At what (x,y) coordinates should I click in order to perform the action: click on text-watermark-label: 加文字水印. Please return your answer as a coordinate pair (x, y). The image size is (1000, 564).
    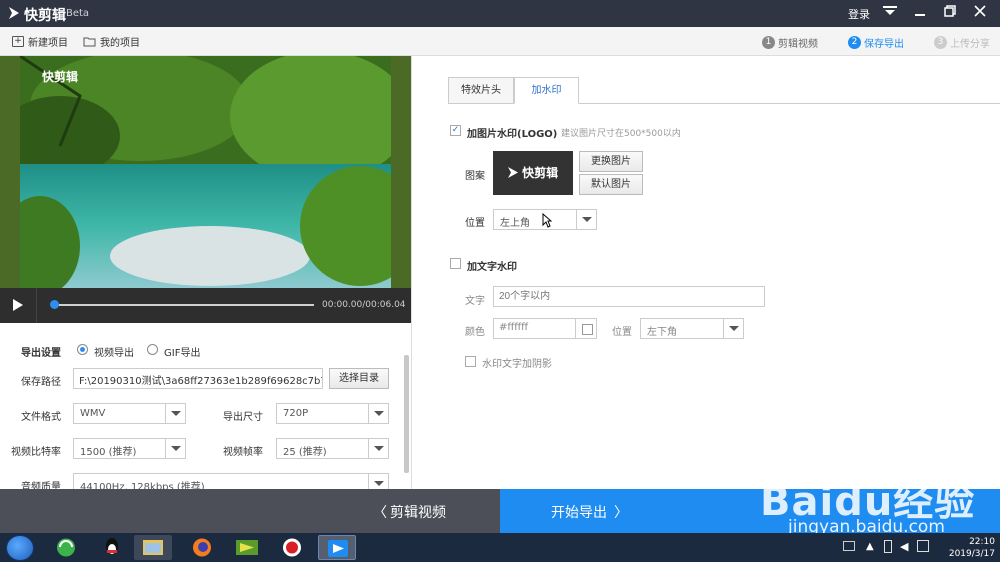
    Looking at the image, I should click on (492, 267).